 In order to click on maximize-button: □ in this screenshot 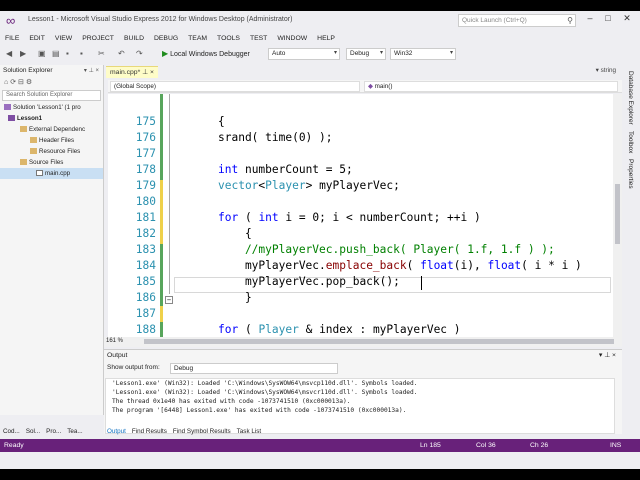, I will do `click(608, 18)`.